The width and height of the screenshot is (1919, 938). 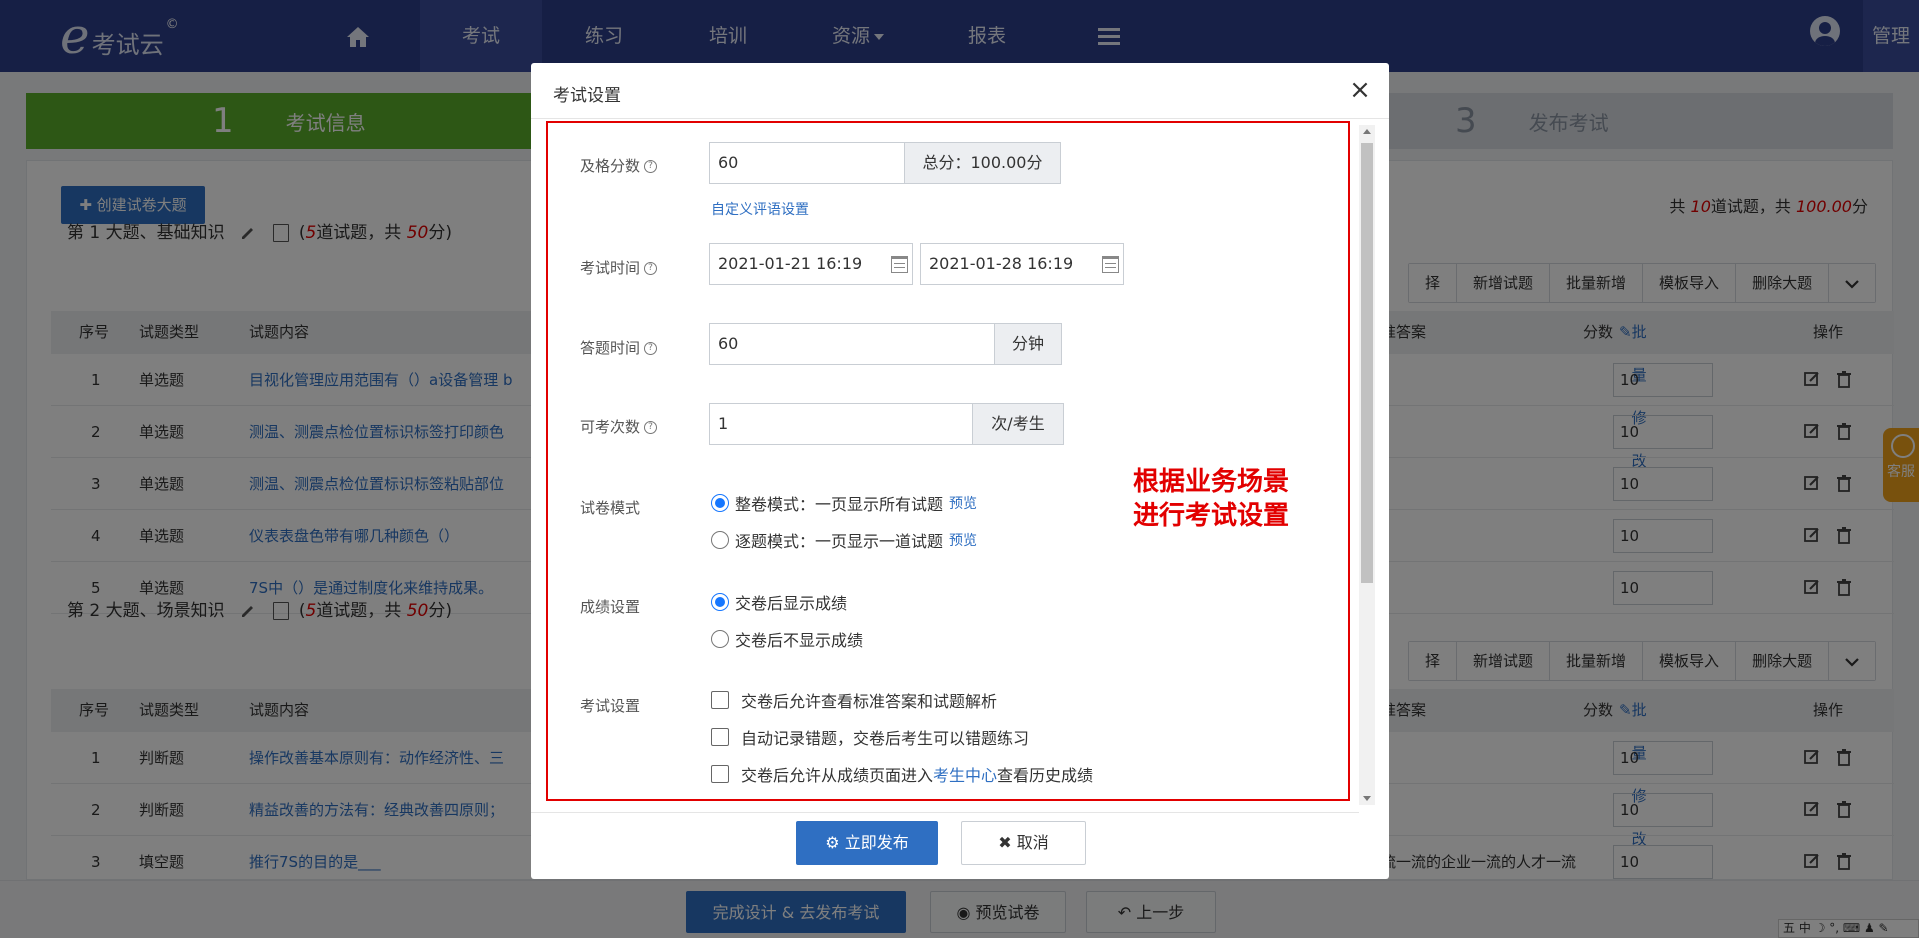 What do you see at coordinates (869, 701) in the screenshot?
I see `option-view-answers-text: 交卷后允许查看标准答案和试题解析` at bounding box center [869, 701].